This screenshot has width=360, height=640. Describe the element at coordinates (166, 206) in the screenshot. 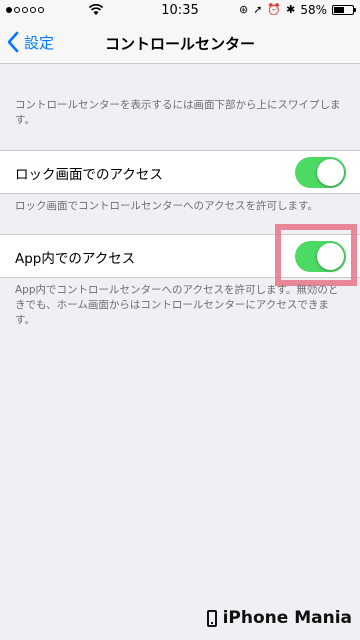

I see `lock-screen-access-footer: ロック画面でコントロールセンターへのアクセスを許可します。` at that location.